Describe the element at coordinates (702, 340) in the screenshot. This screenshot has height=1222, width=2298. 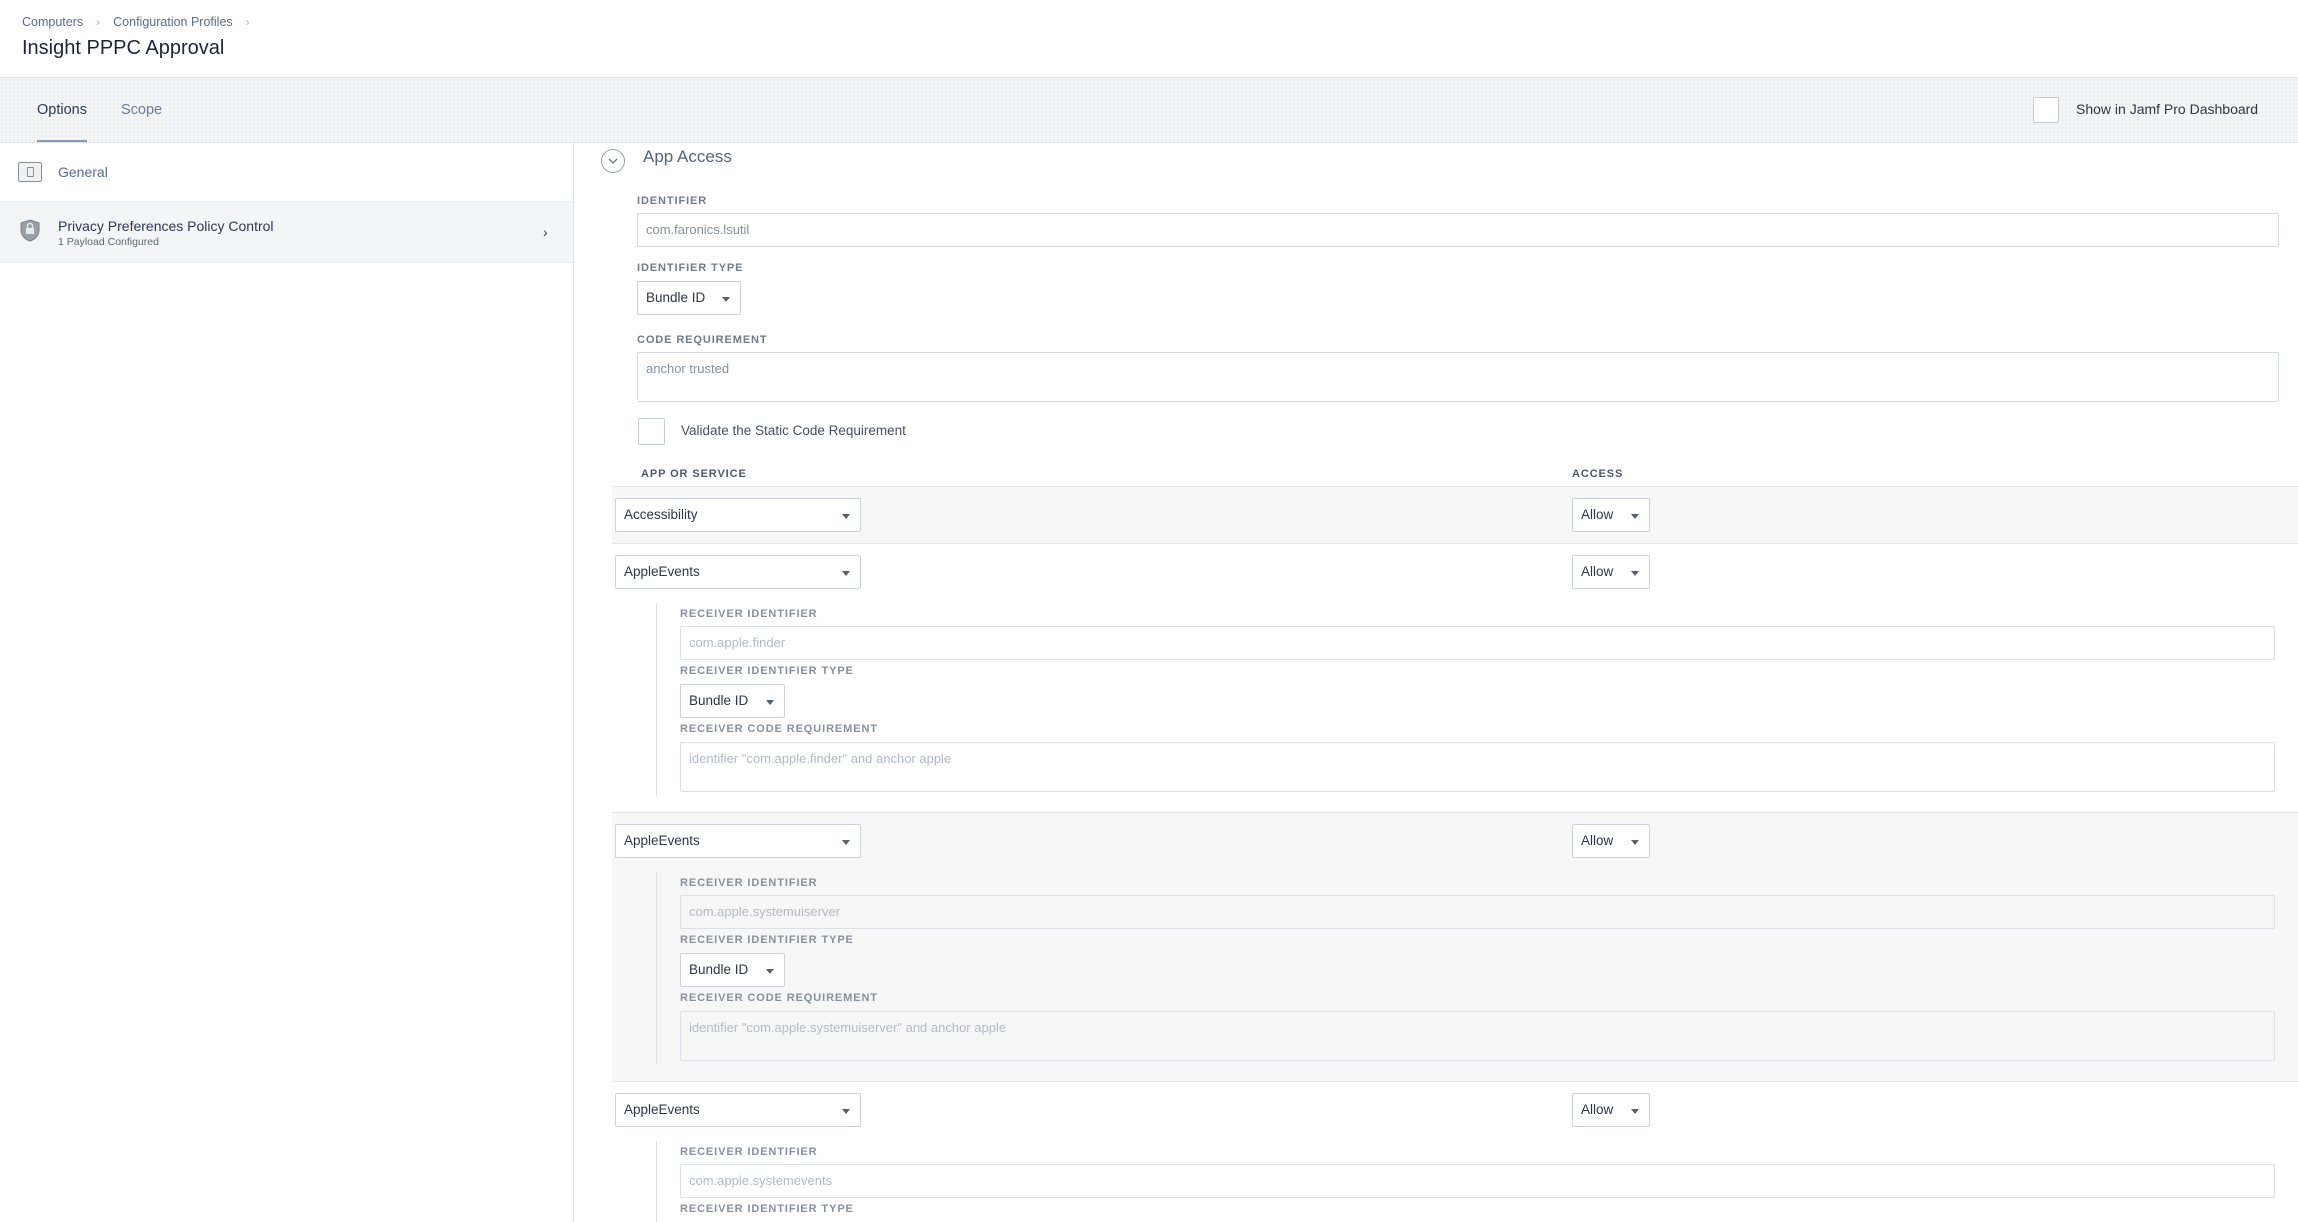
I see `code-requirement-label: CODE REQUIREMENT` at that location.